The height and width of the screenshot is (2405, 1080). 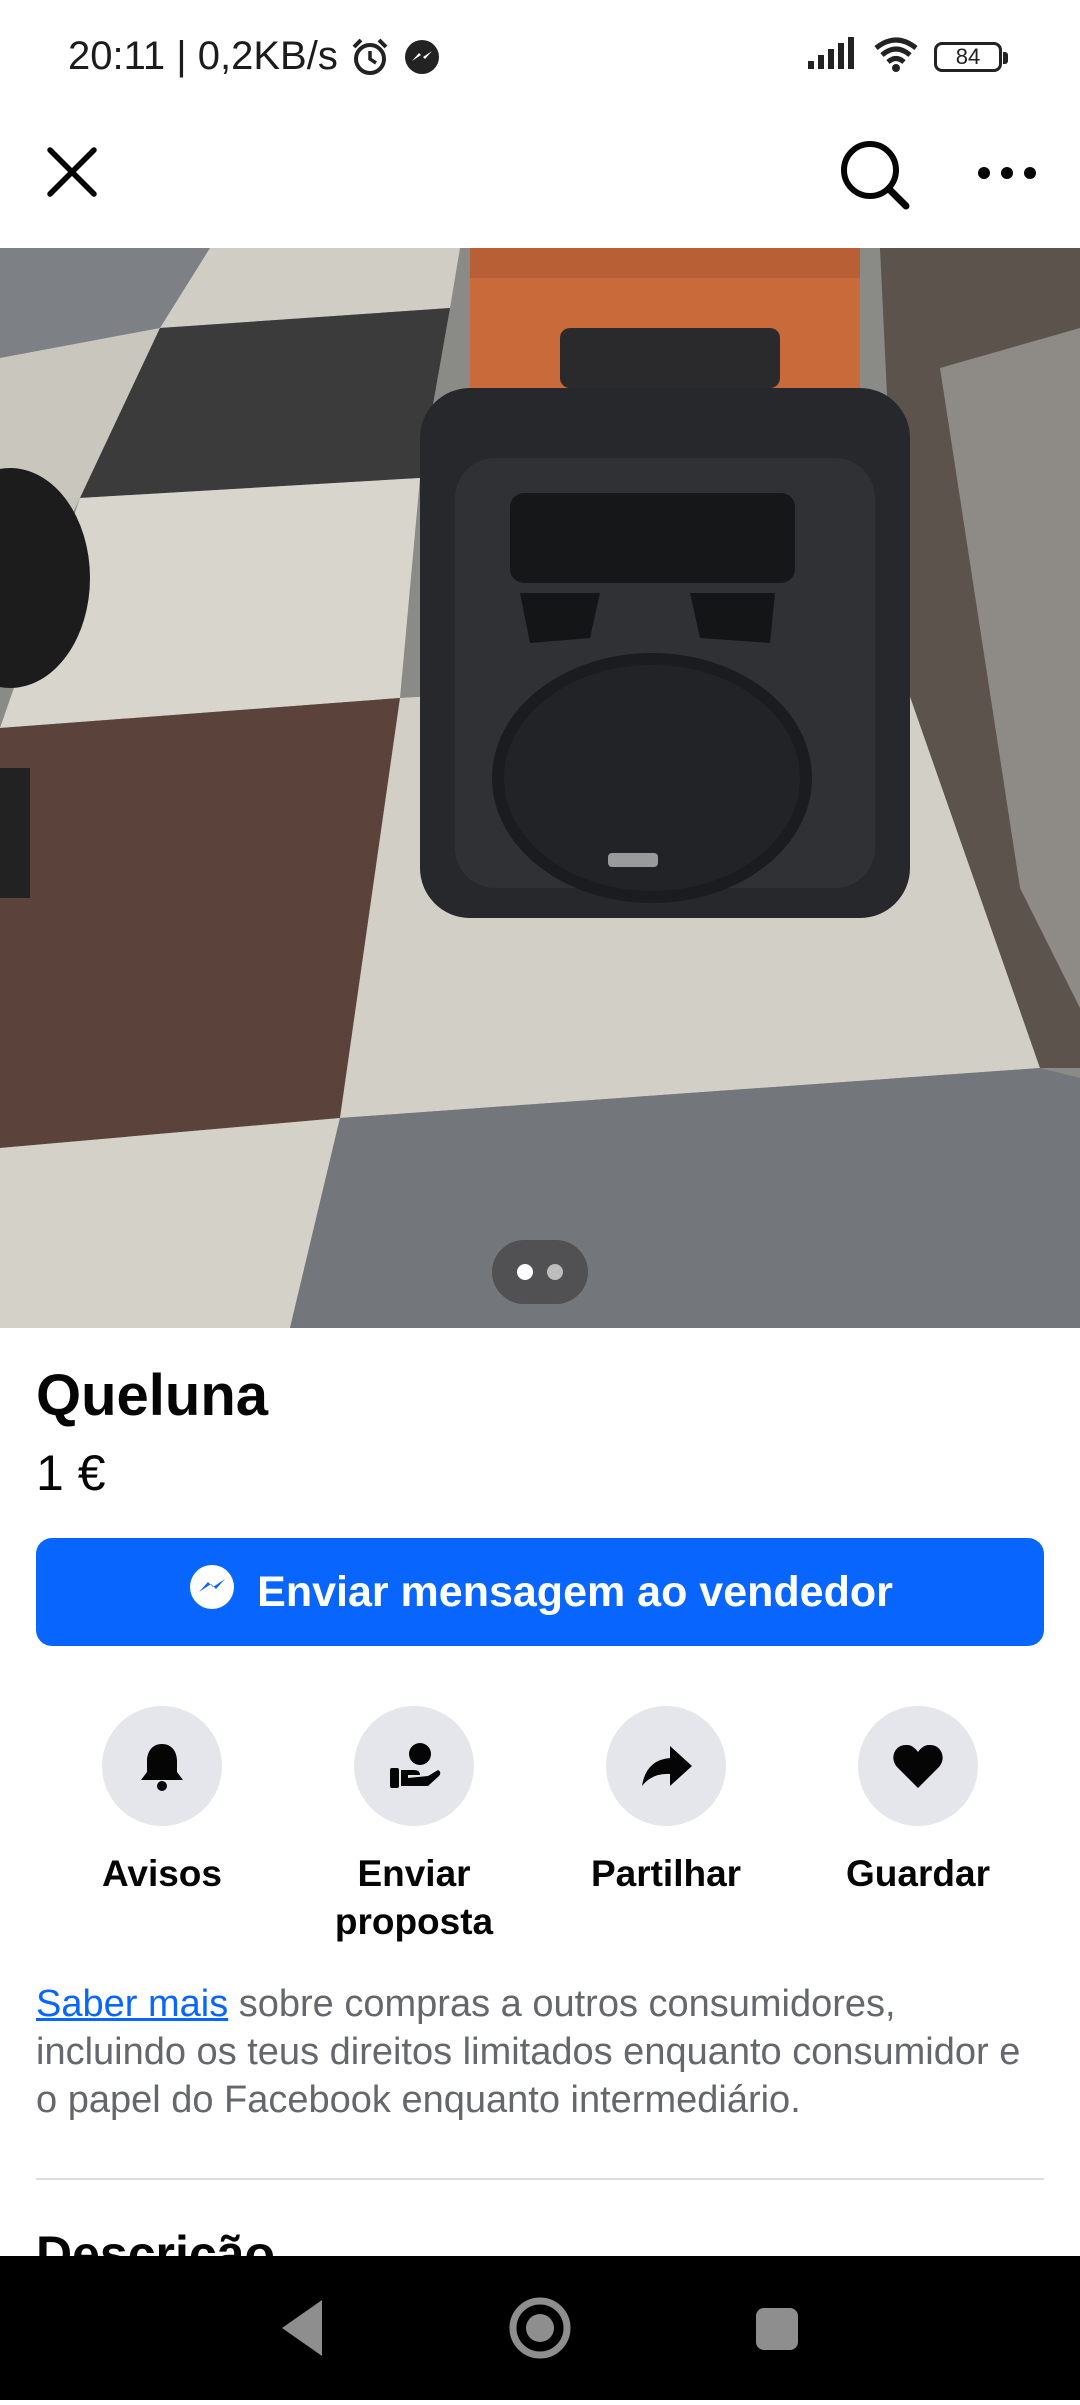 I want to click on action-notifications: Avisos, so click(x=162, y=1826).